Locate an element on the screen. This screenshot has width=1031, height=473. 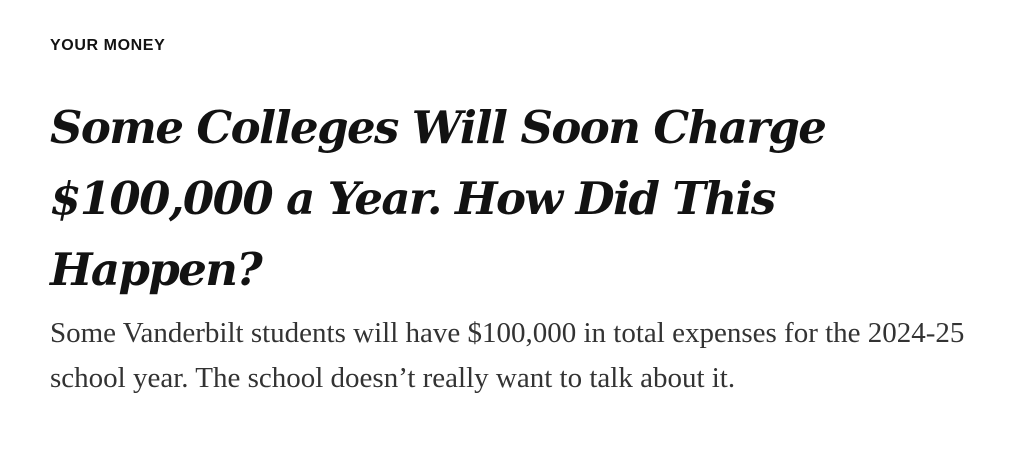
section-label-link: YOUR MONEY is located at coordinates (107, 46).